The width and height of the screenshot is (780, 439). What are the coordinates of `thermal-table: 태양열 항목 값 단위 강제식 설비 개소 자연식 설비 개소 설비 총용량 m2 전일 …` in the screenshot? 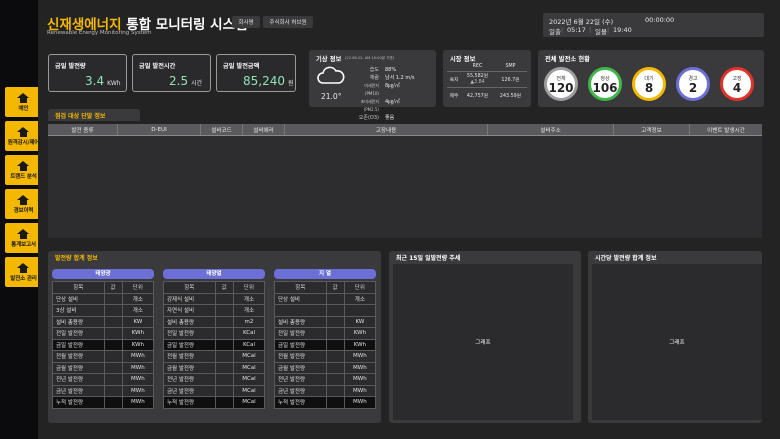 It's located at (214, 339).